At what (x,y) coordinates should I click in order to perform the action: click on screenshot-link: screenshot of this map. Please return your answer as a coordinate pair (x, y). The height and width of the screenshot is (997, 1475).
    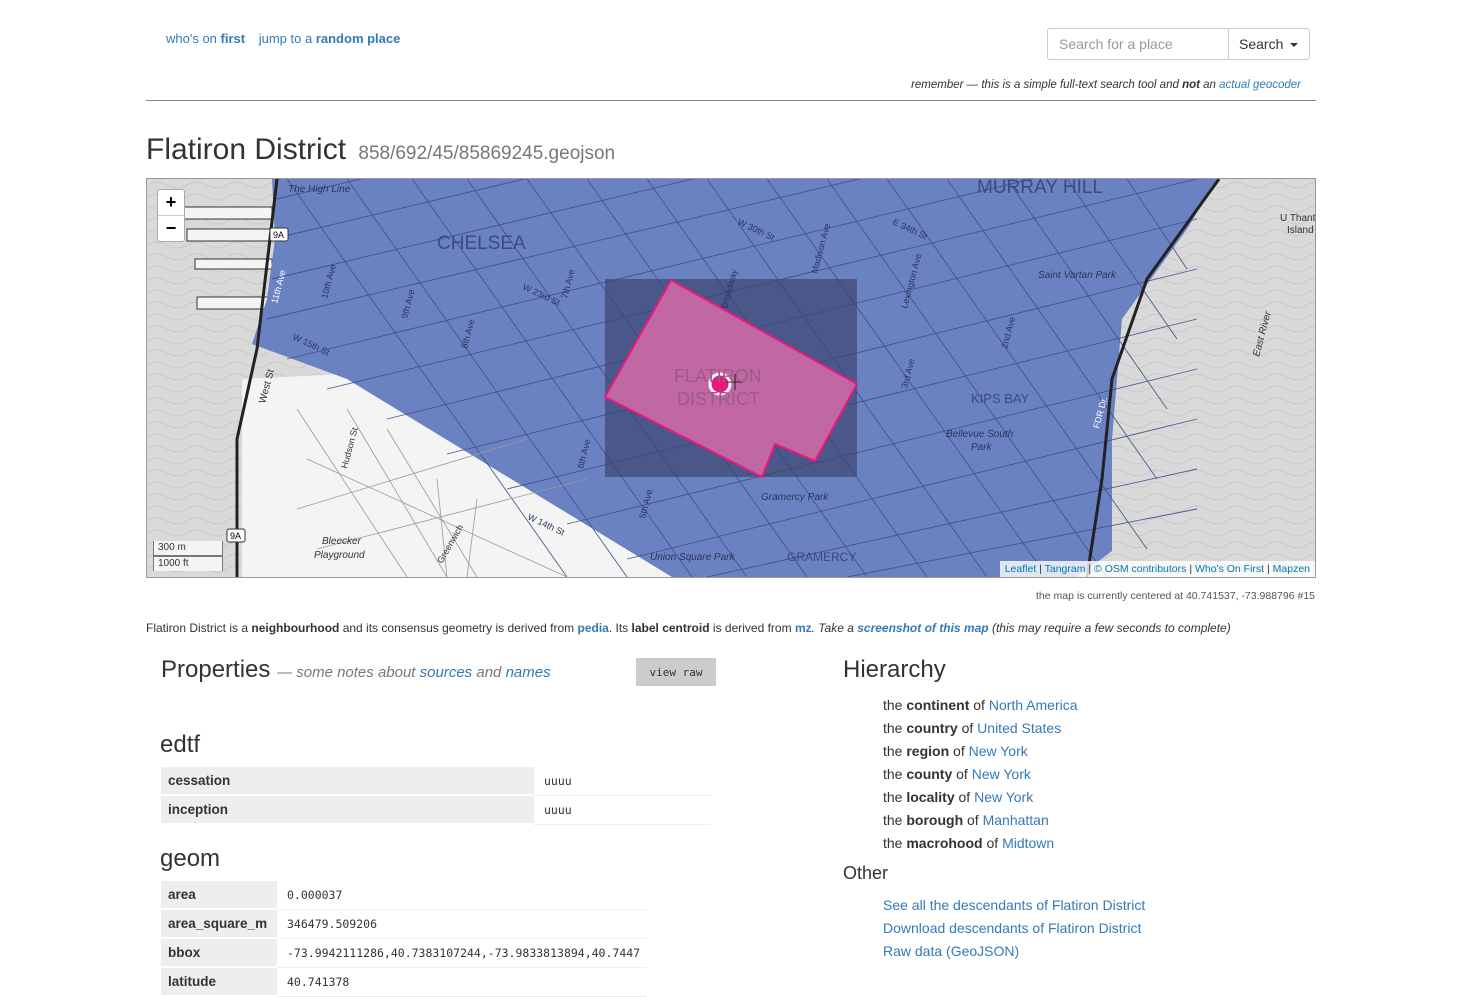
    Looking at the image, I should click on (922, 628).